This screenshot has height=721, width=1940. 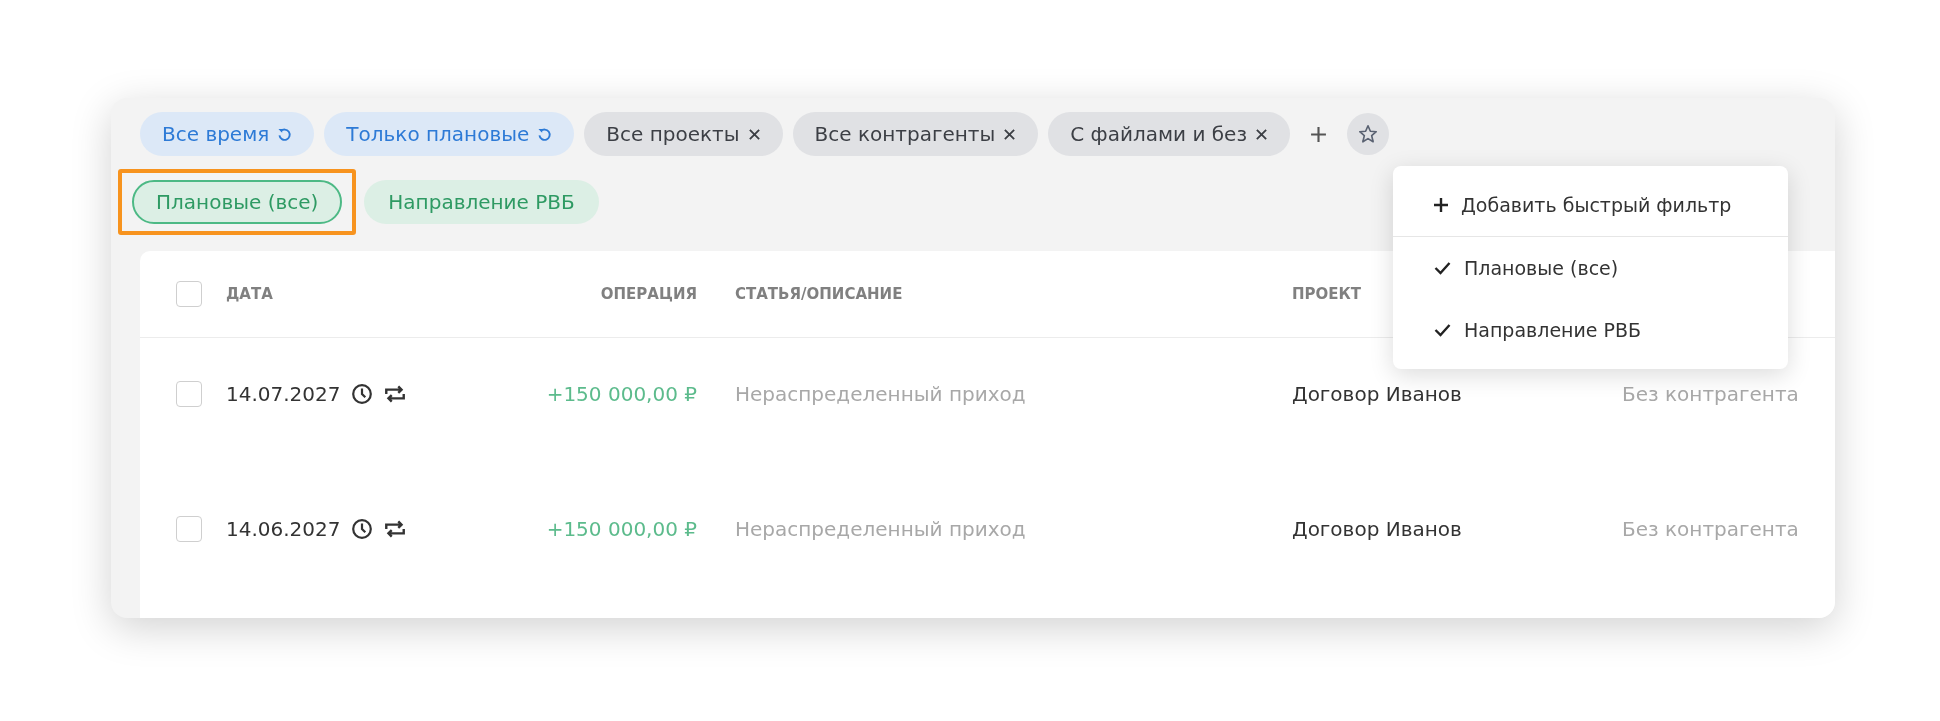 I want to click on filter-chip: Все контрагенты, so click(x=915, y=134).